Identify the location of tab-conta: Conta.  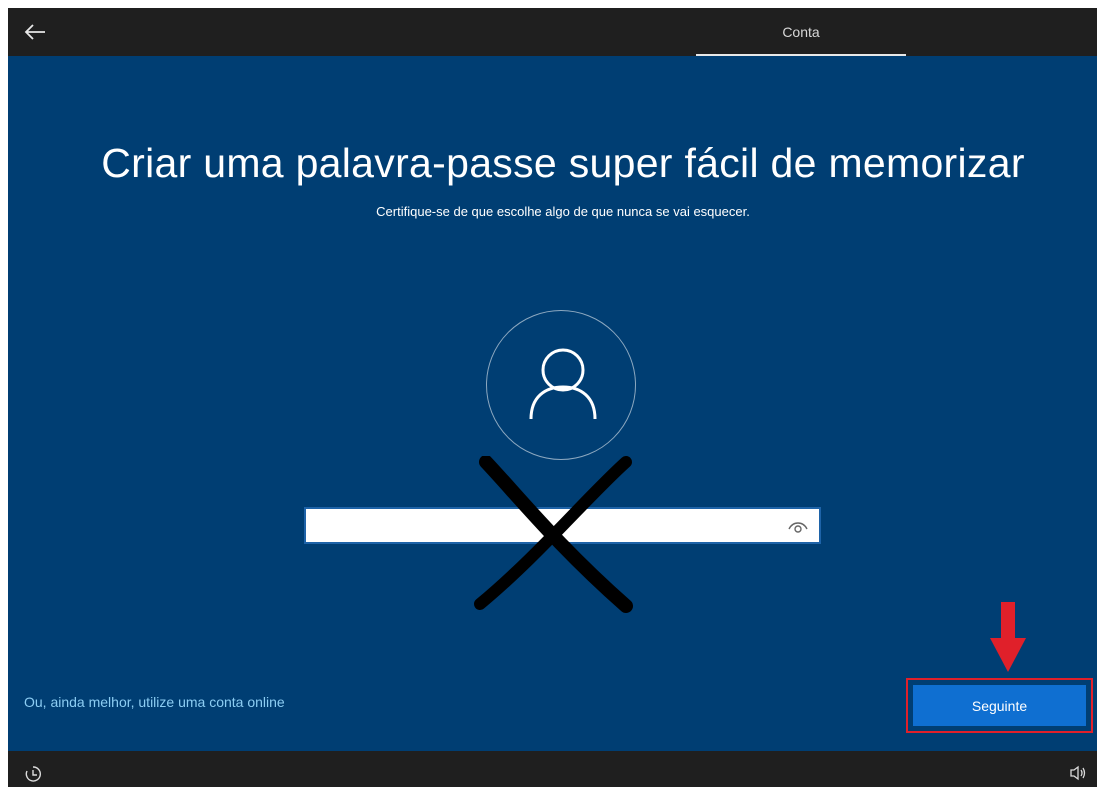
(801, 32).